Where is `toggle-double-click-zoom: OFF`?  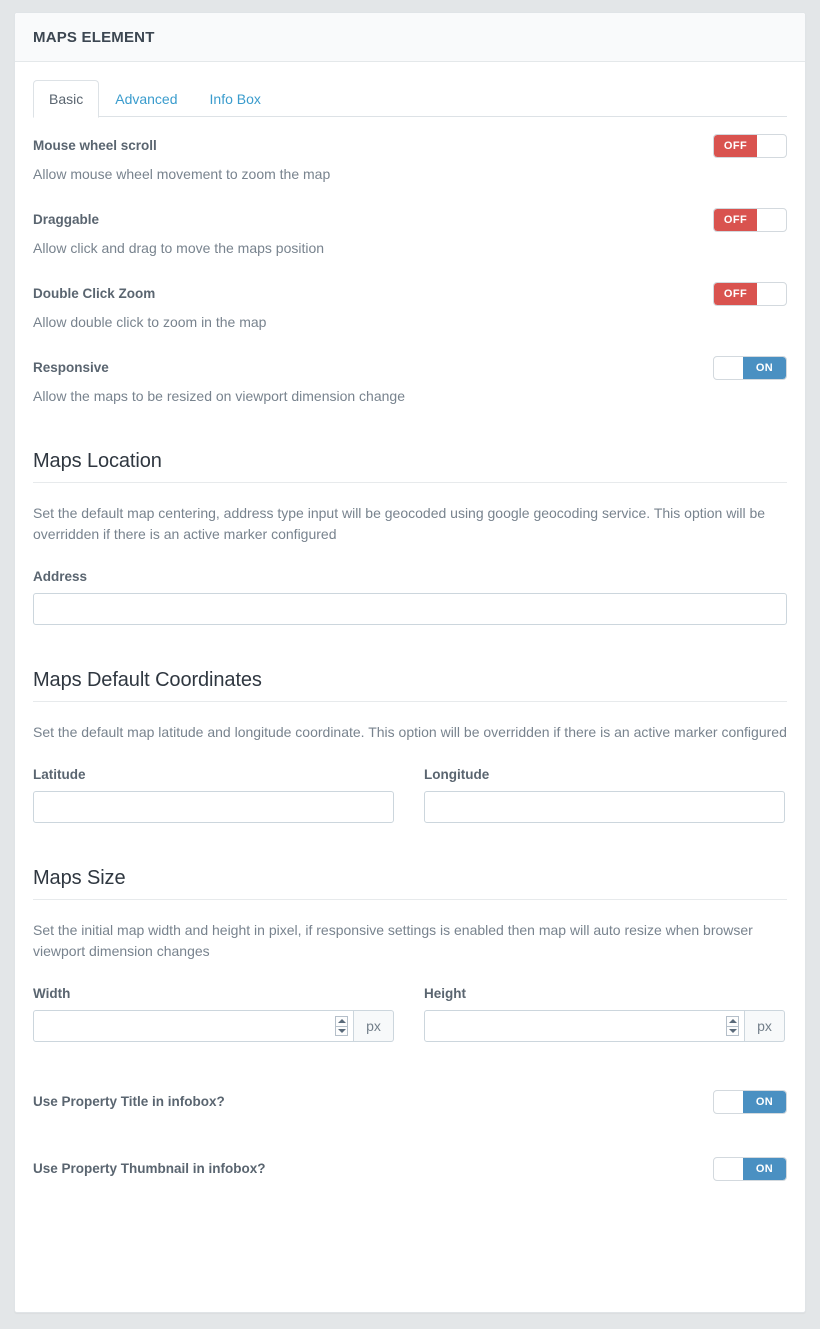 toggle-double-click-zoom: OFF is located at coordinates (750, 294).